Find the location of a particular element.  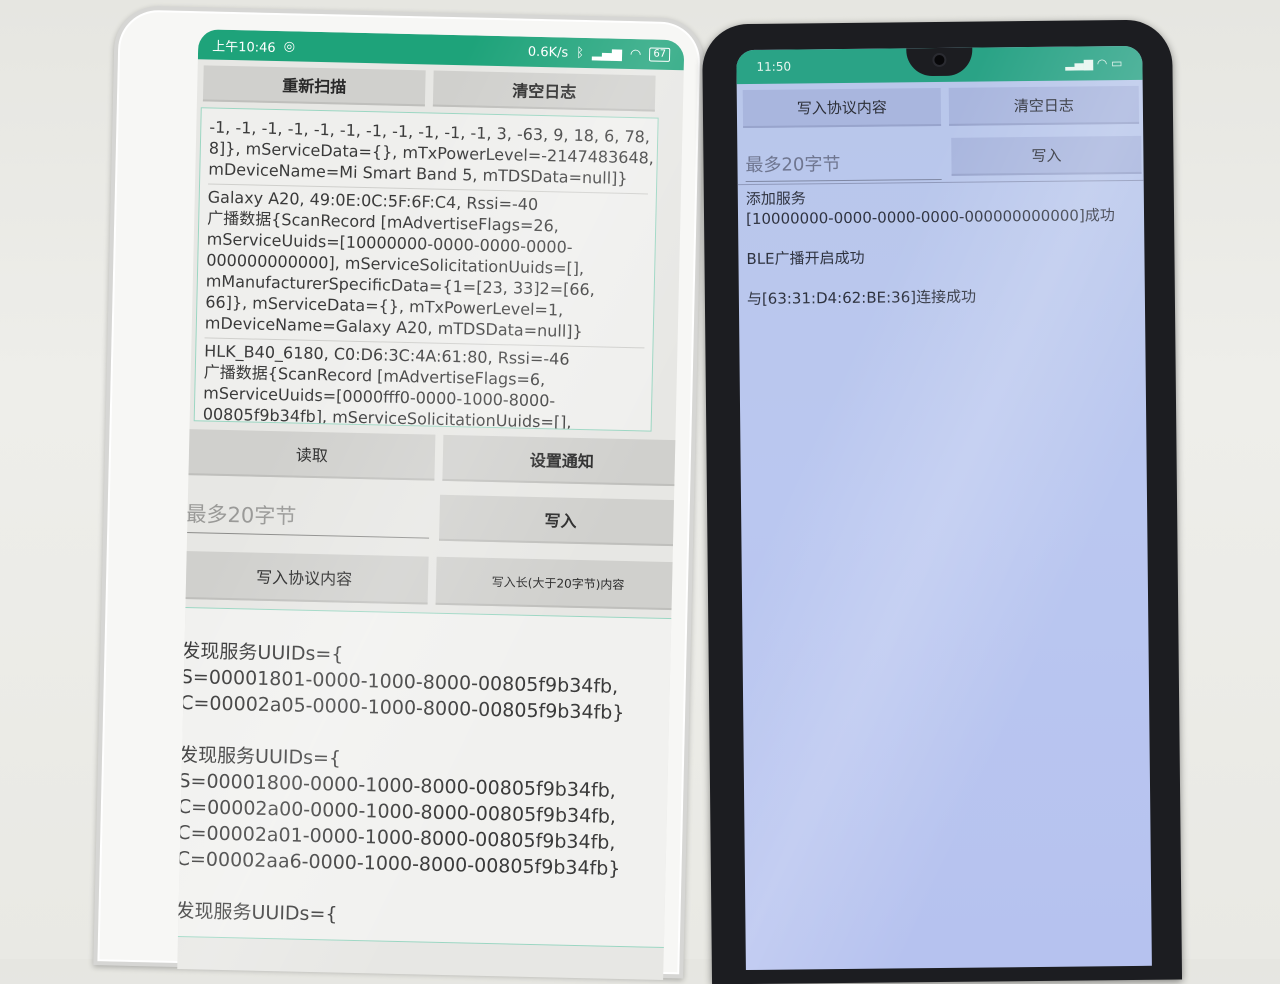

right-log-line: [10000000-0000-0000-0000-000000000000]成功 is located at coordinates (930, 217).